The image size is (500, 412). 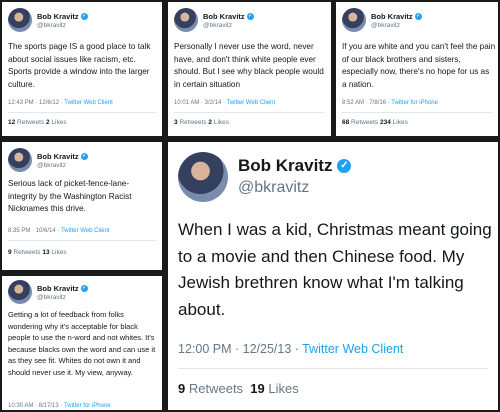 I want to click on tweet-stats: 9 Retweets 13 Likes, so click(x=37, y=252).